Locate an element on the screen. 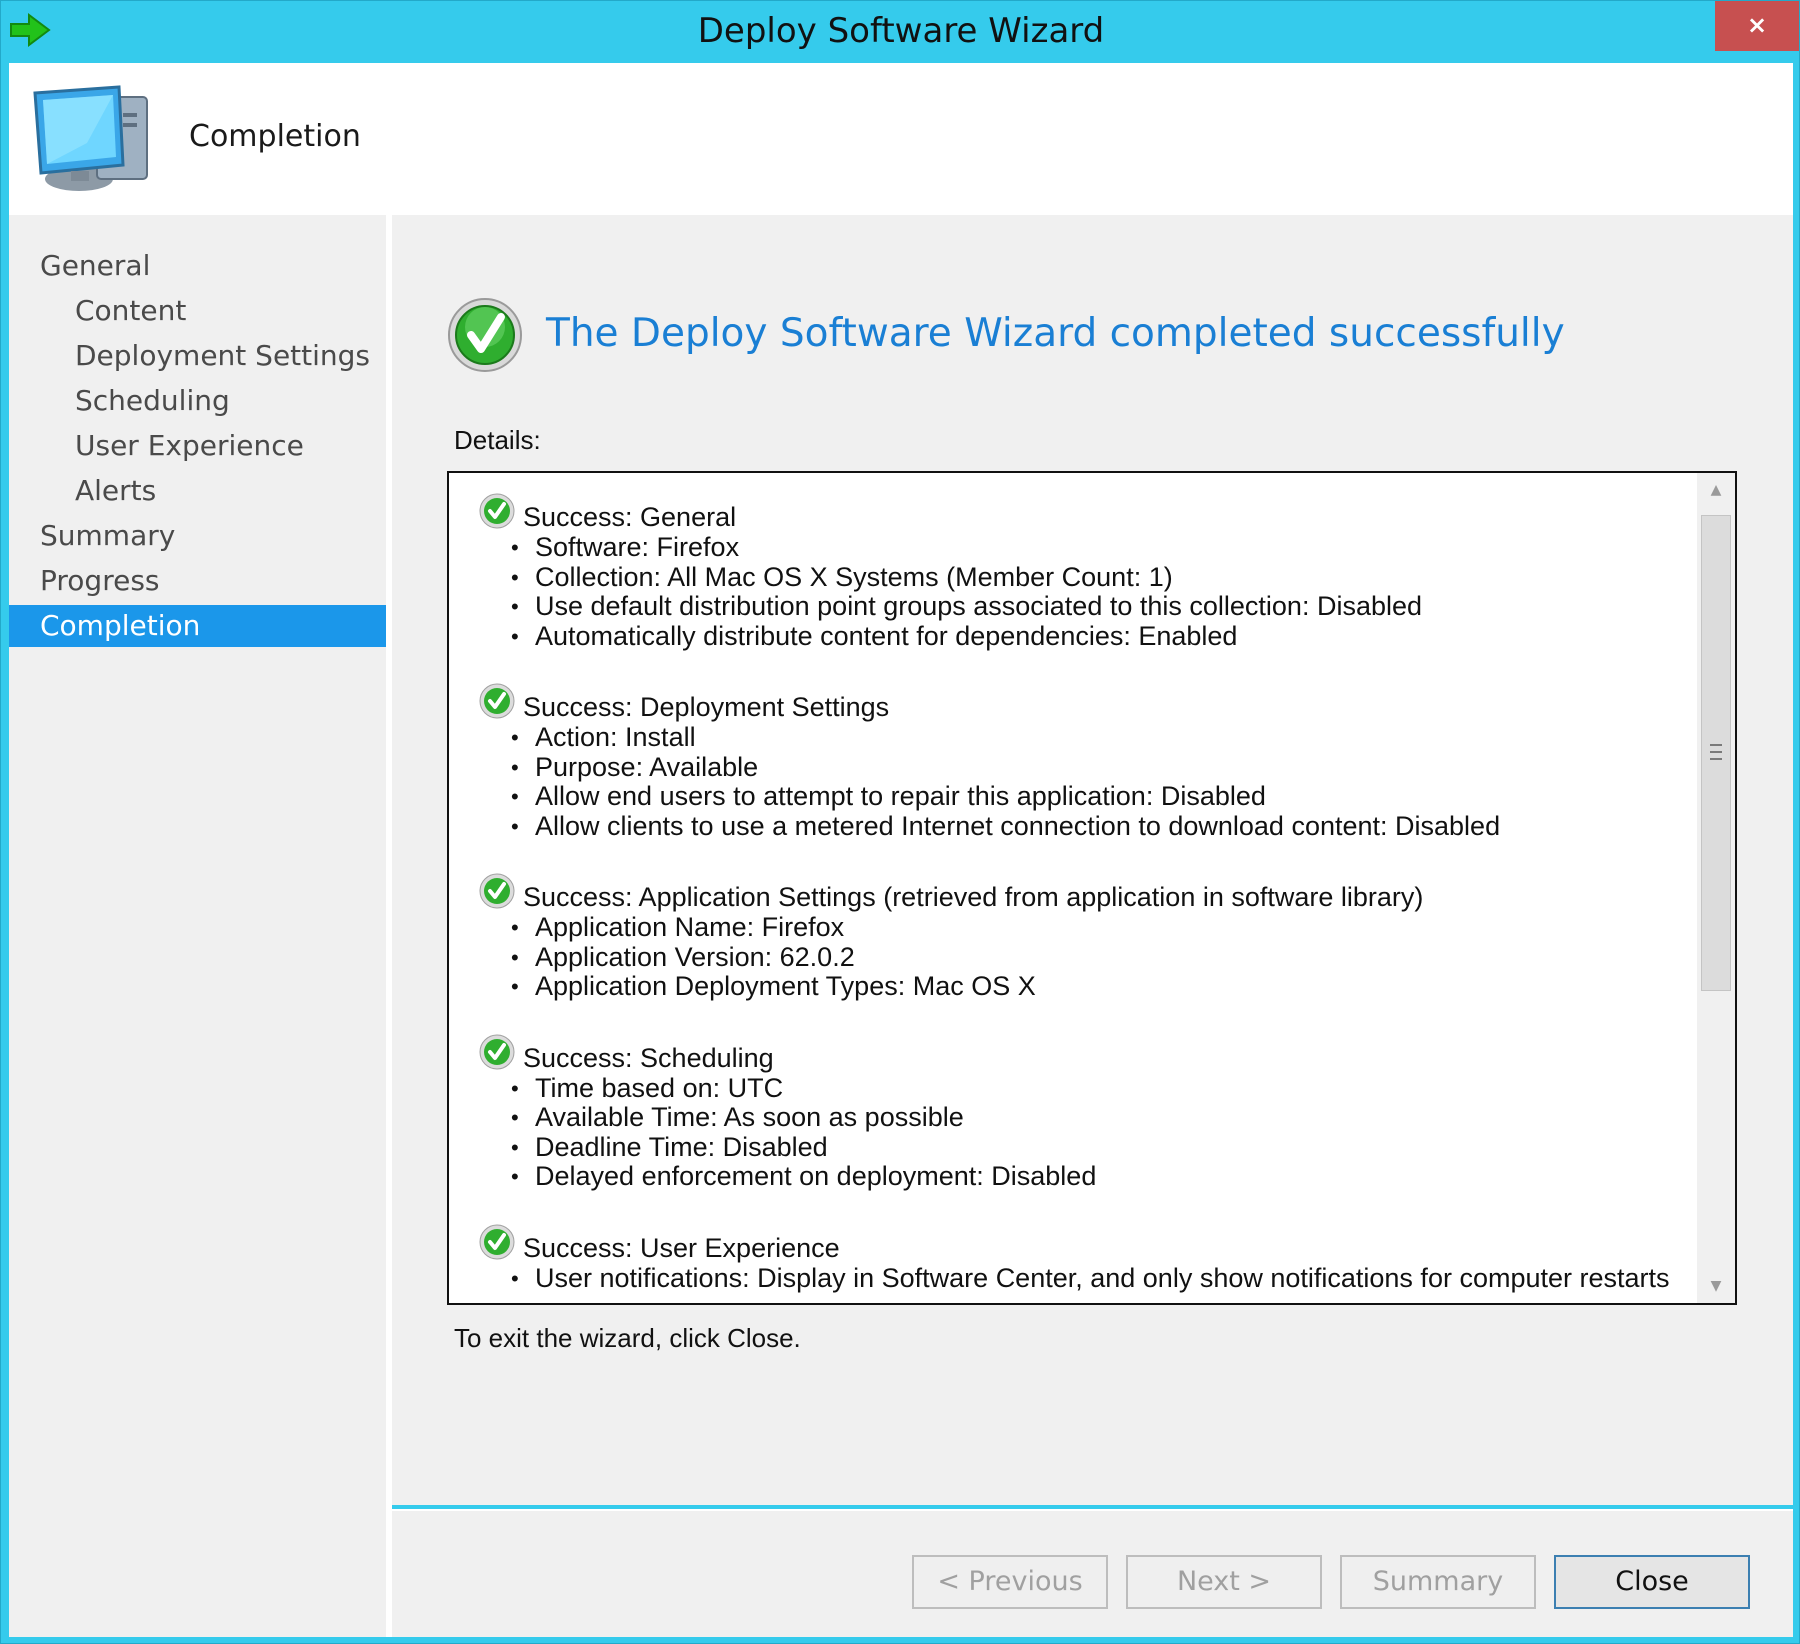  sidebar-item-progress: Progress is located at coordinates (197, 581).